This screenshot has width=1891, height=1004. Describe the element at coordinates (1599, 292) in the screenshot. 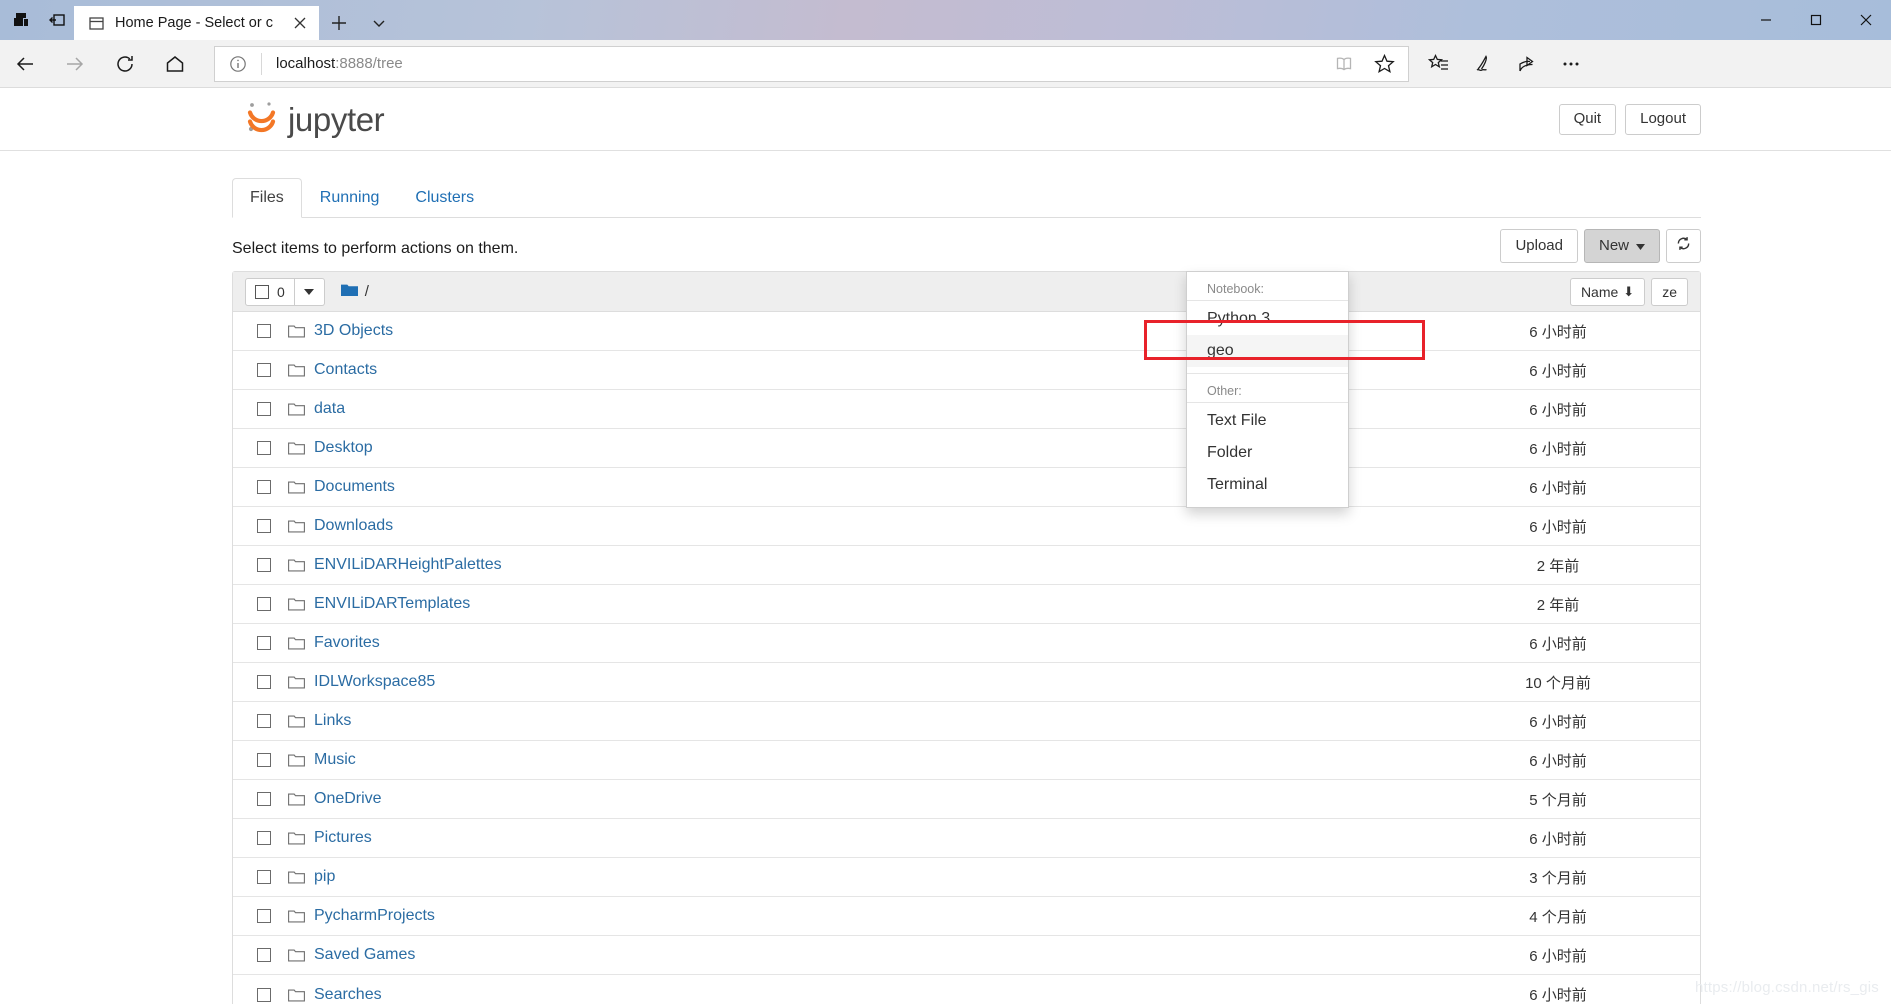

I see `sort-name-label: Name` at that location.